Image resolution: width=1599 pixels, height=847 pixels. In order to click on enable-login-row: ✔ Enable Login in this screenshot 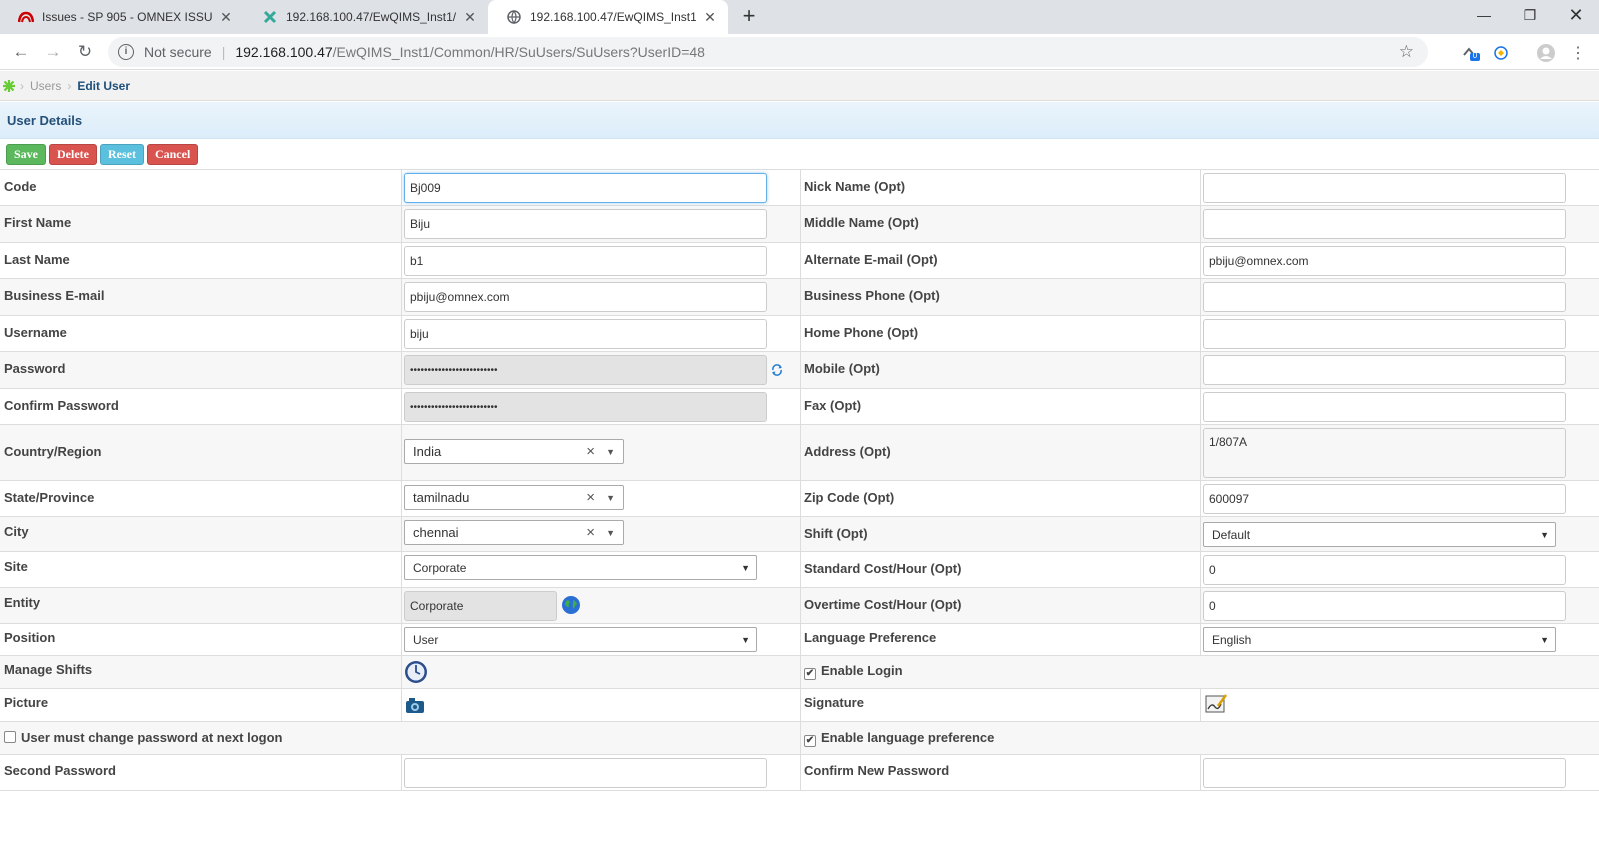, I will do `click(853, 671)`.